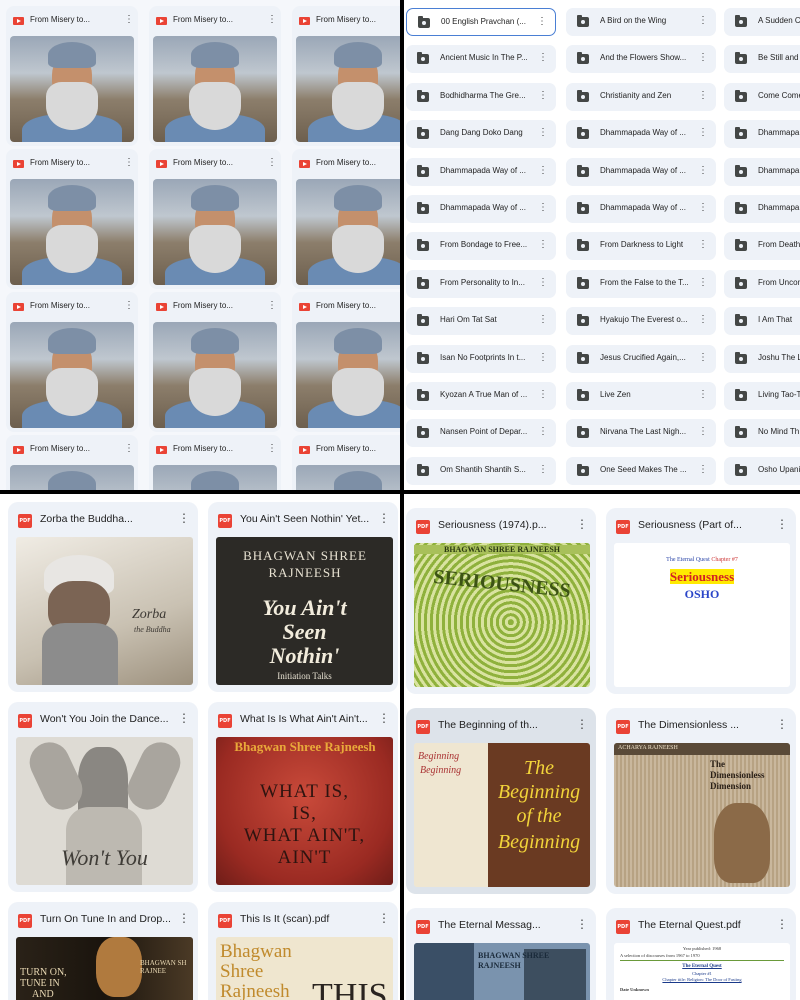  I want to click on folder-item: From Death⋮, so click(762, 246).